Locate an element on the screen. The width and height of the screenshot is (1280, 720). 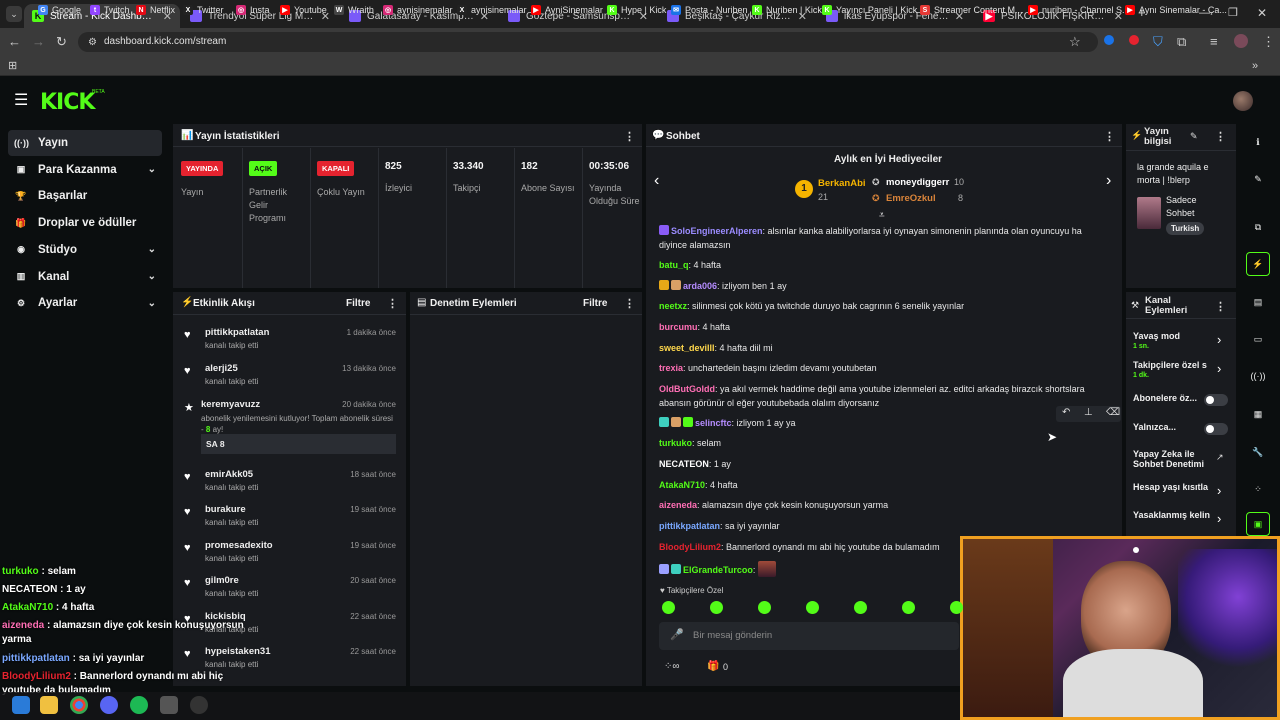
discord-icon is located at coordinates (109, 705).